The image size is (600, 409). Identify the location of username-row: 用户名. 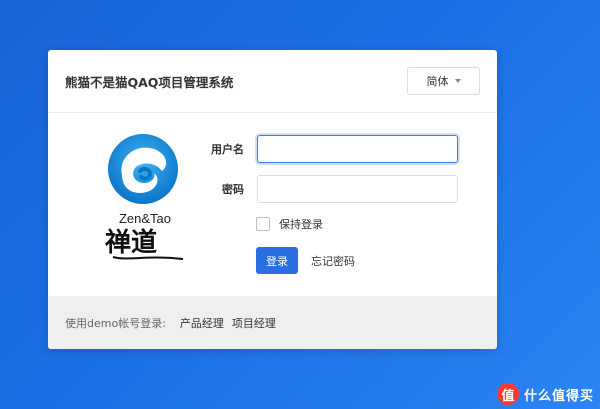
(328, 149).